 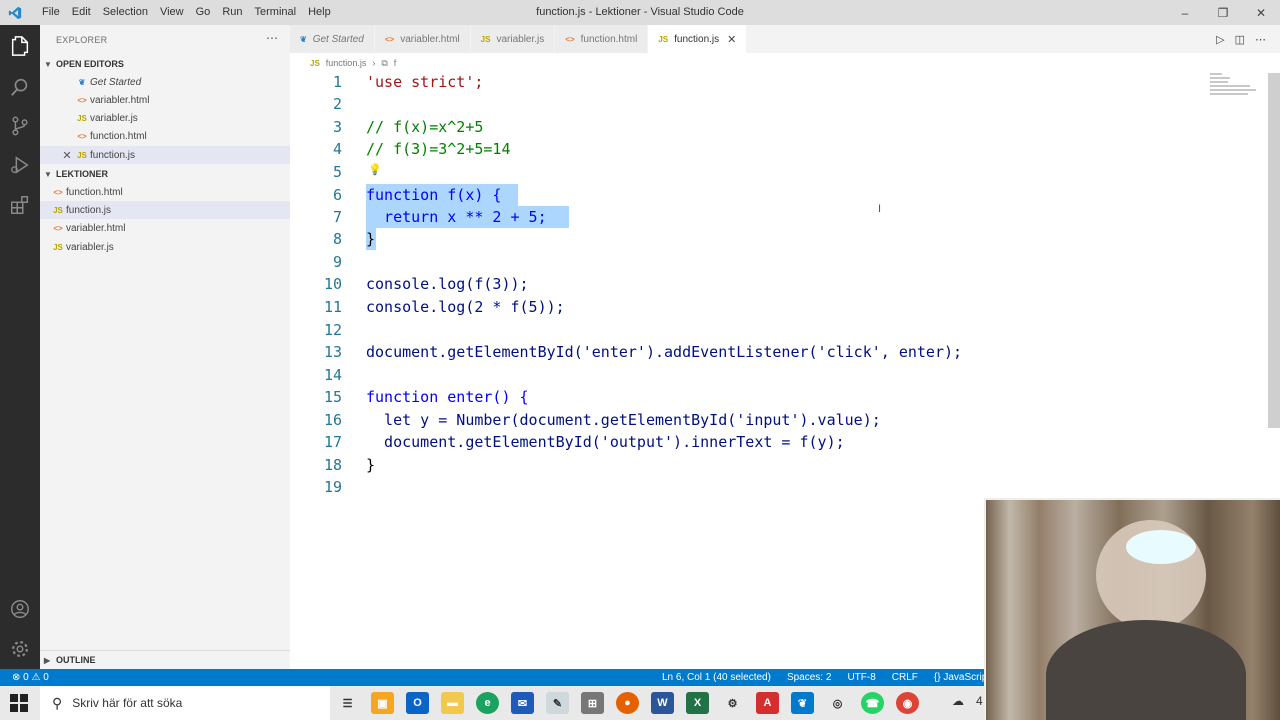 What do you see at coordinates (165, 659) in the screenshot?
I see `outline-header: ▶ OUTLINE` at bounding box center [165, 659].